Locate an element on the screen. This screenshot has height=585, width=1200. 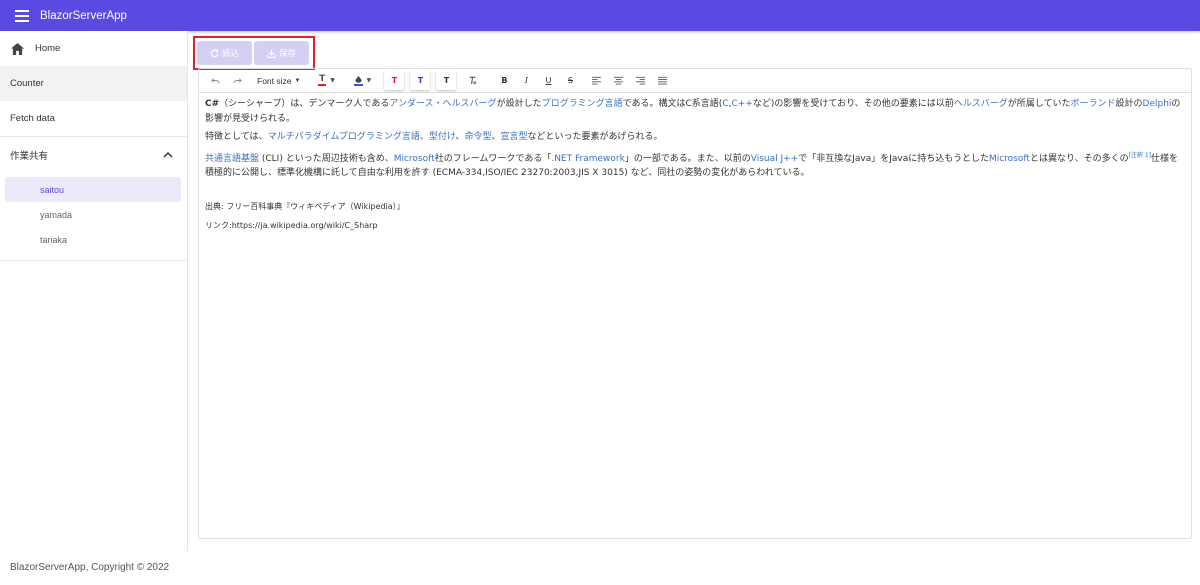
text: が所属していた is located at coordinates (1039, 104).